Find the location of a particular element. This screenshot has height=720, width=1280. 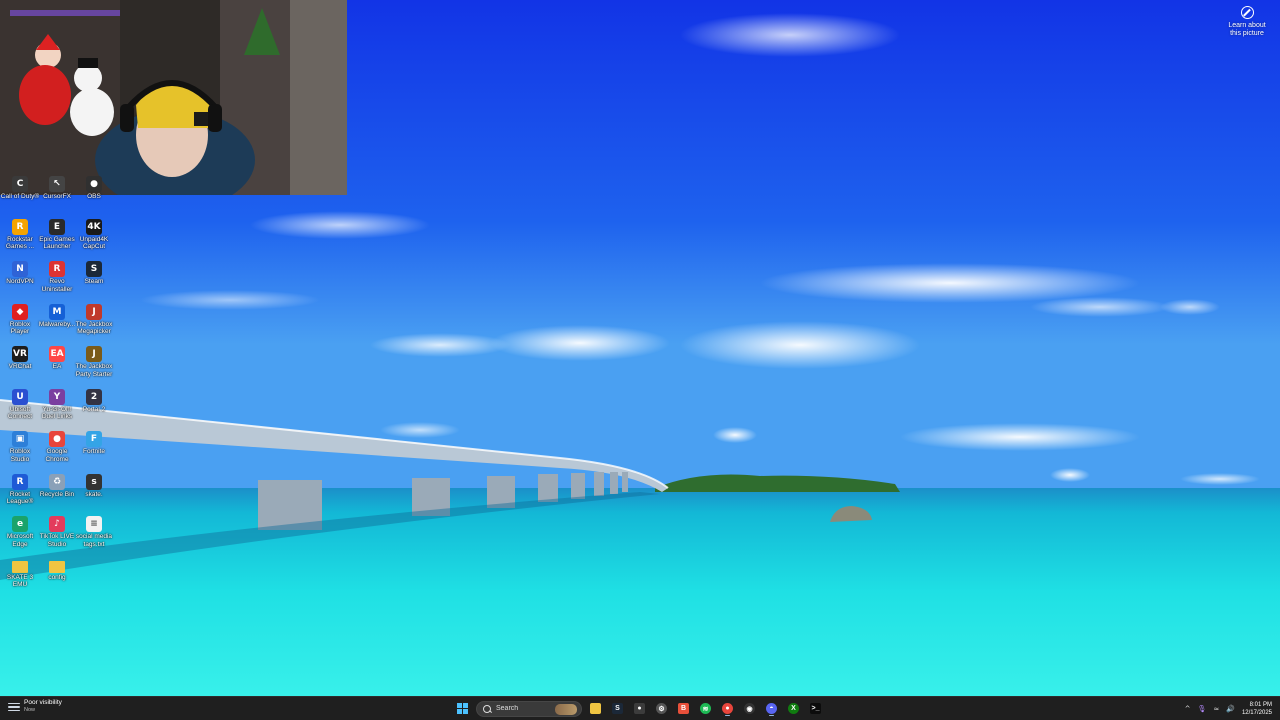

desktop-icon-capcut: 4K Unpaid4K CapCut is located at coordinates (94, 234).